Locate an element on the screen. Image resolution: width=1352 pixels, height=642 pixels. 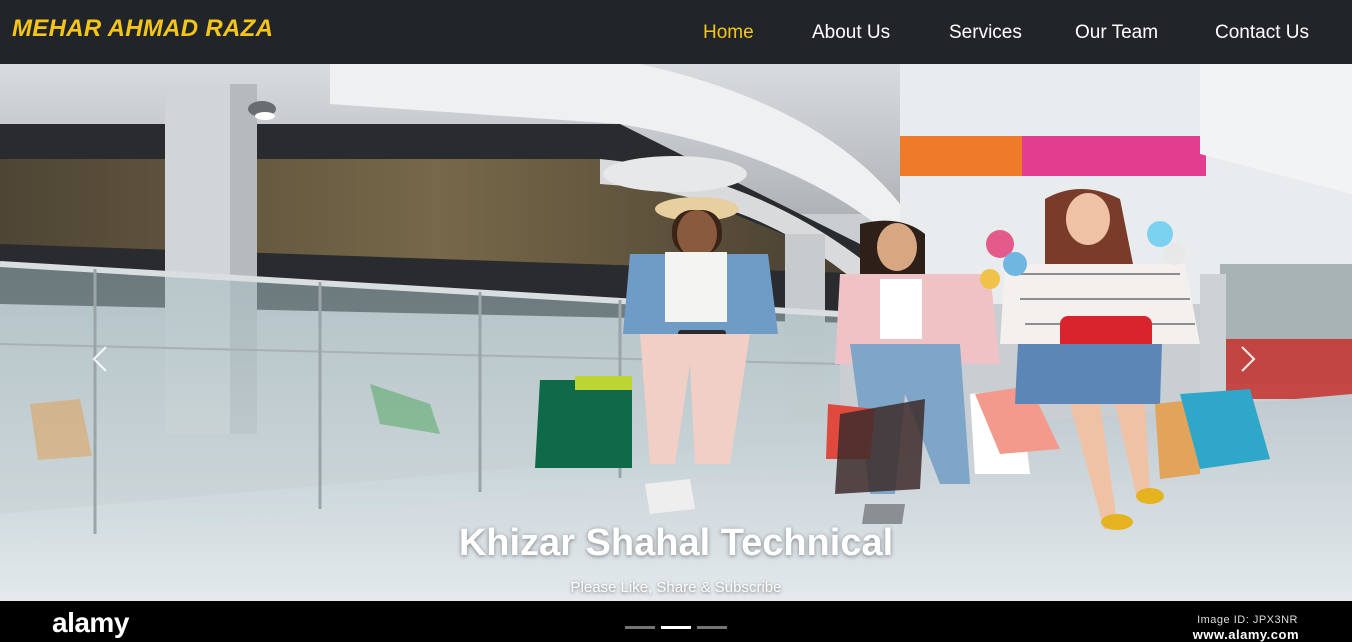
chevron-right-icon is located at coordinates (1248, 359).